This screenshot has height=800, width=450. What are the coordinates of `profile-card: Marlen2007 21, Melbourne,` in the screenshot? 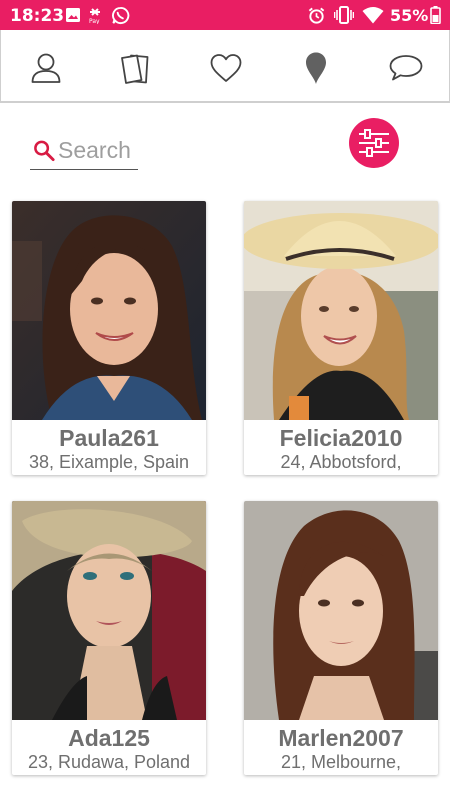 It's located at (341, 638).